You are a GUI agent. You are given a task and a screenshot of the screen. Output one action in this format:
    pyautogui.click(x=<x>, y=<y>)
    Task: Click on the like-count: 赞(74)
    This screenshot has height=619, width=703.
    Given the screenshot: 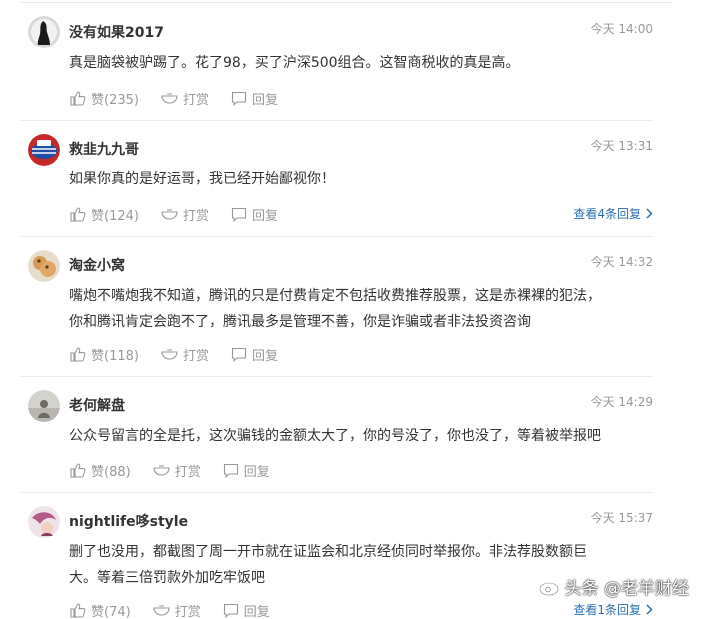 What is the action you would take?
    pyautogui.click(x=111, y=611)
    